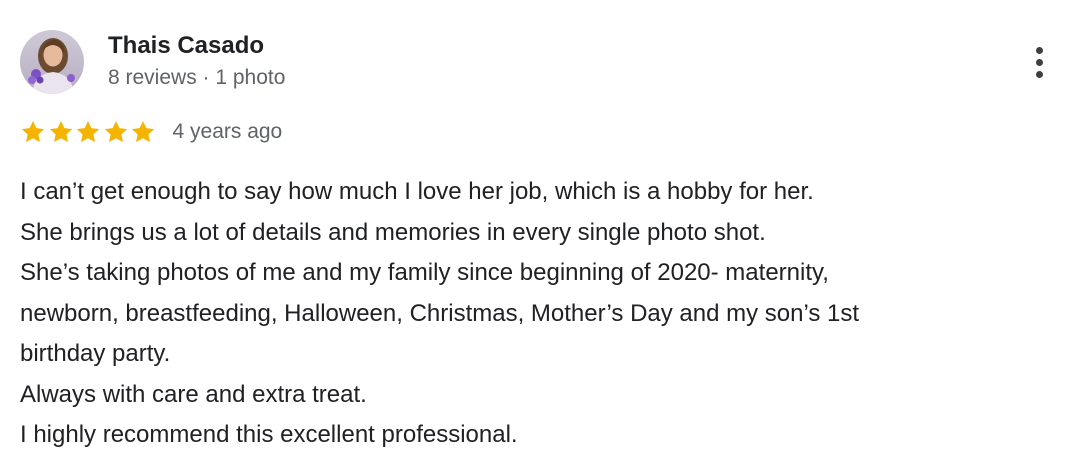  I want to click on review-line: birthday party., so click(95, 353).